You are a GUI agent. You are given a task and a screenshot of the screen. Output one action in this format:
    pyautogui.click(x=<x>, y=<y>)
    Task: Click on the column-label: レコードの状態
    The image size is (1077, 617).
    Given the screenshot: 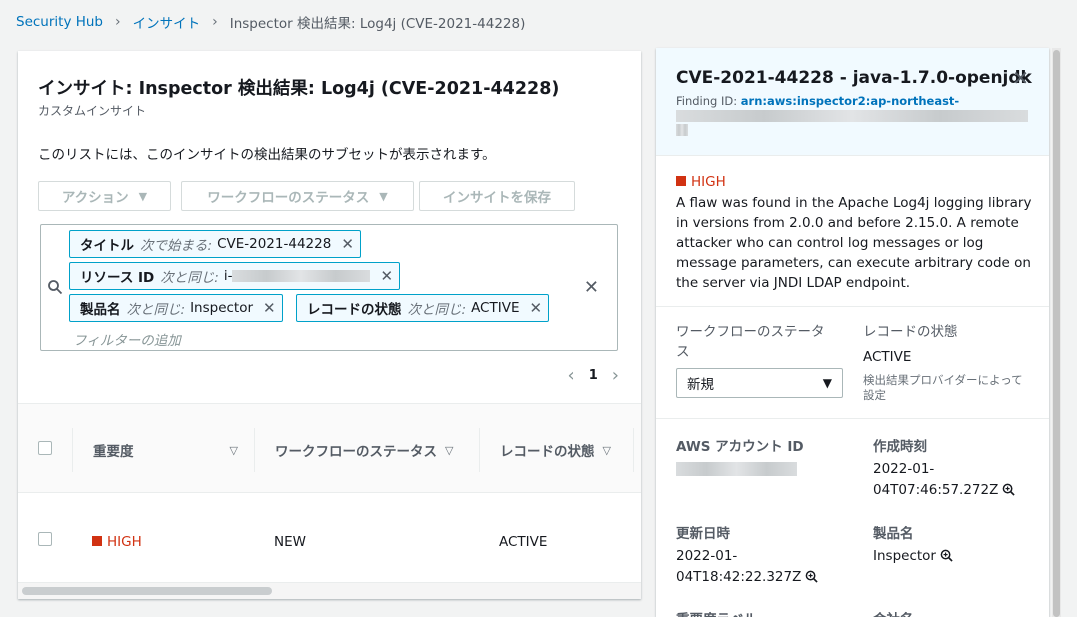 What is the action you would take?
    pyautogui.click(x=547, y=452)
    